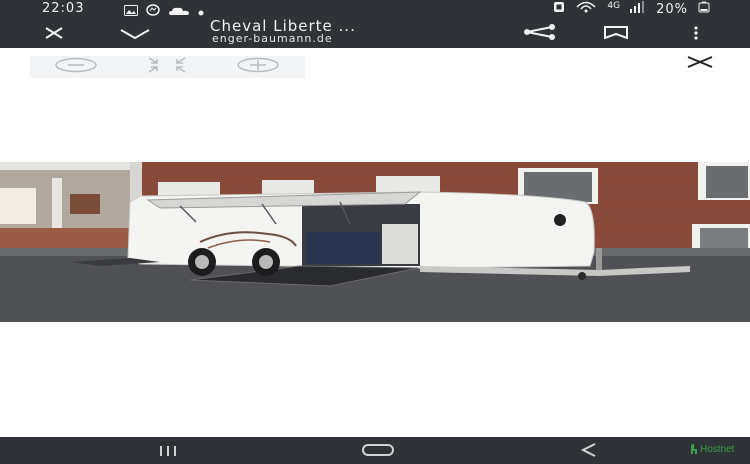  I want to click on zoom-in-icon, so click(258, 67).